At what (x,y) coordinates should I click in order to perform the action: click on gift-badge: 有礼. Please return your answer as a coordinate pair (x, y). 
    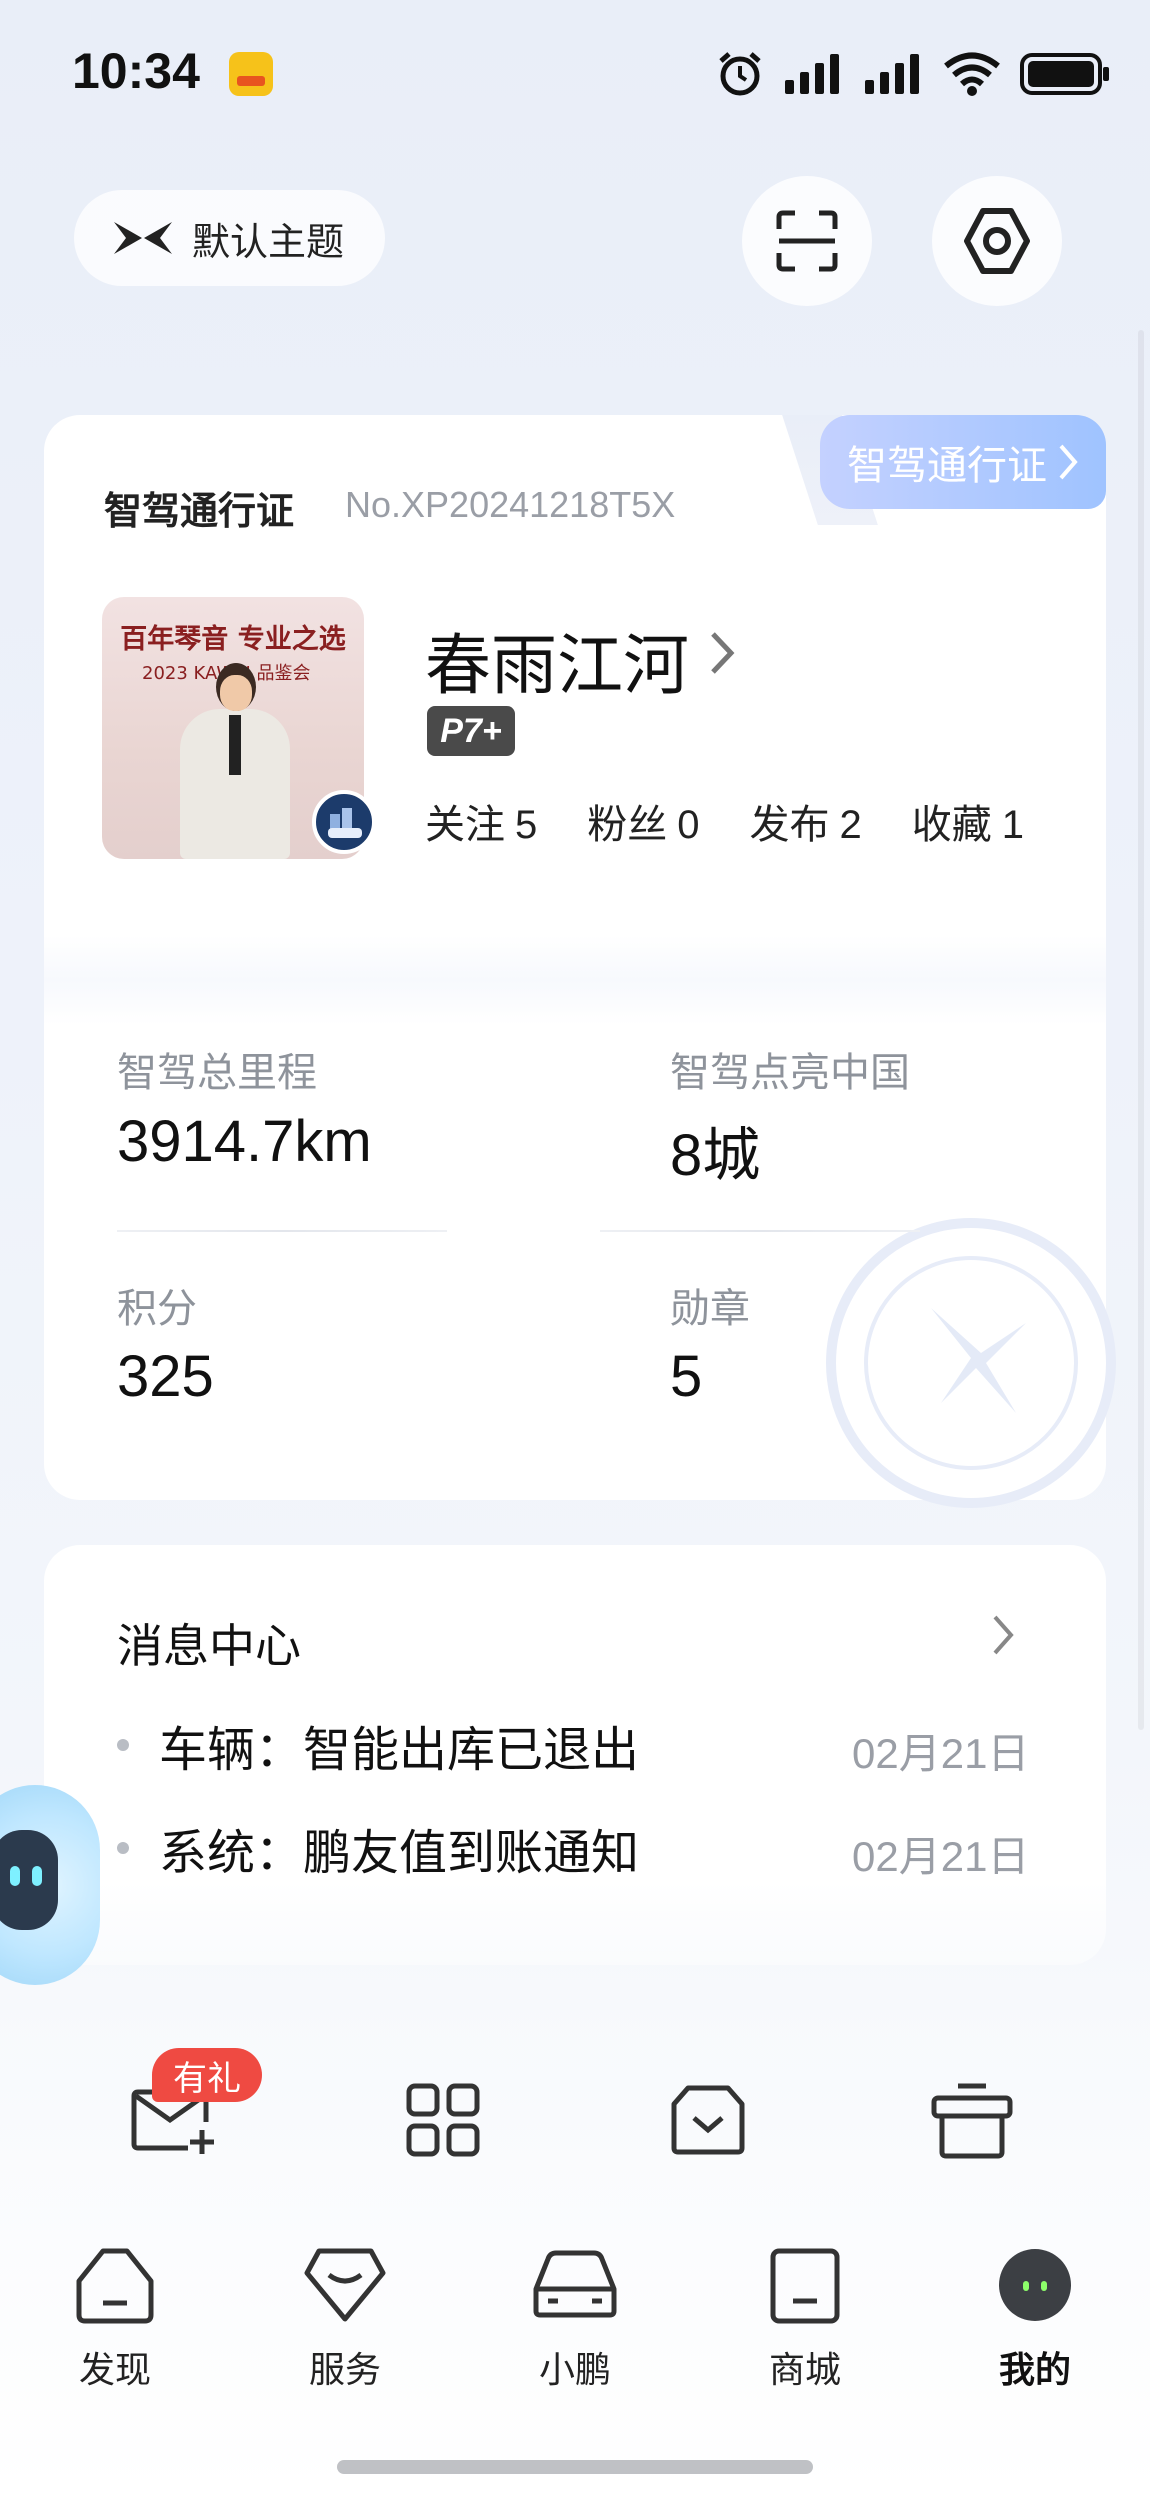
    Looking at the image, I should click on (207, 2075).